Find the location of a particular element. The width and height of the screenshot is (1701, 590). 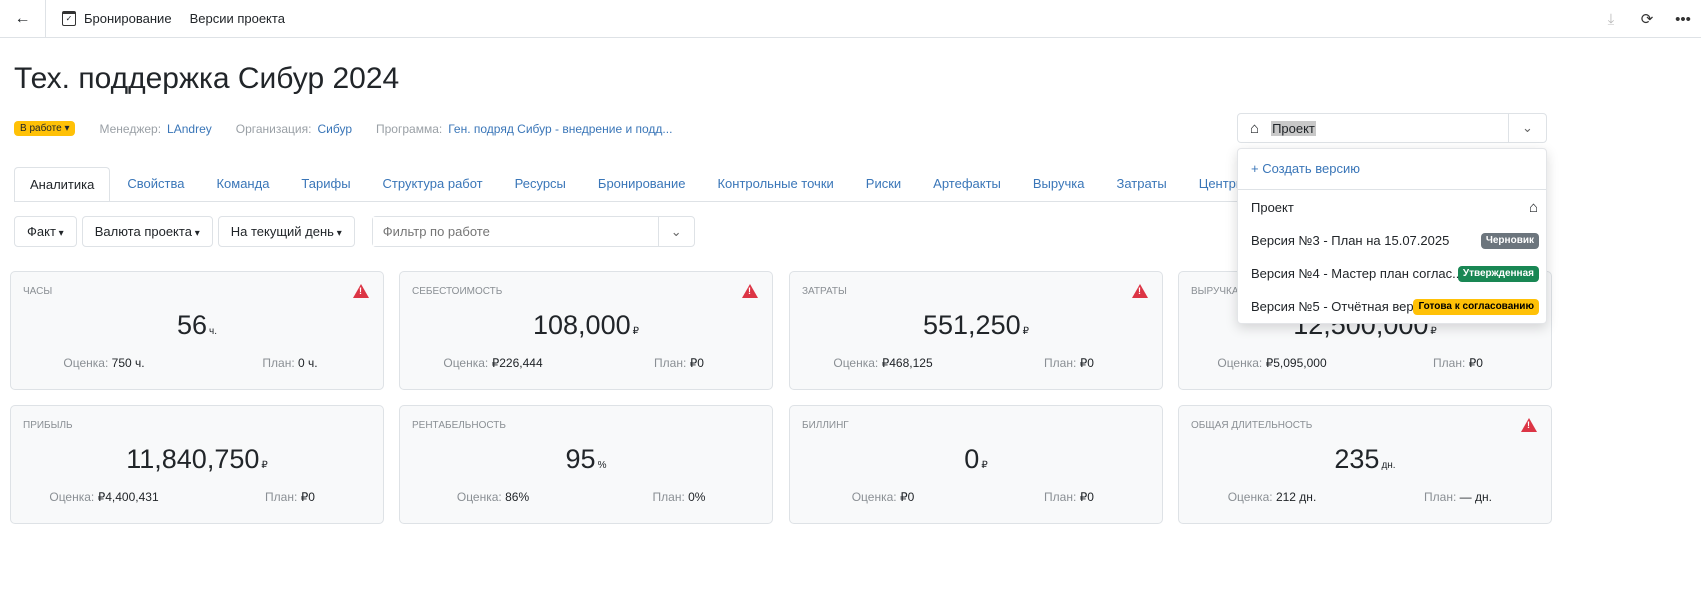

version-item: Версия №3 - План на 15.07.2025 Черновик is located at coordinates (1392, 240).